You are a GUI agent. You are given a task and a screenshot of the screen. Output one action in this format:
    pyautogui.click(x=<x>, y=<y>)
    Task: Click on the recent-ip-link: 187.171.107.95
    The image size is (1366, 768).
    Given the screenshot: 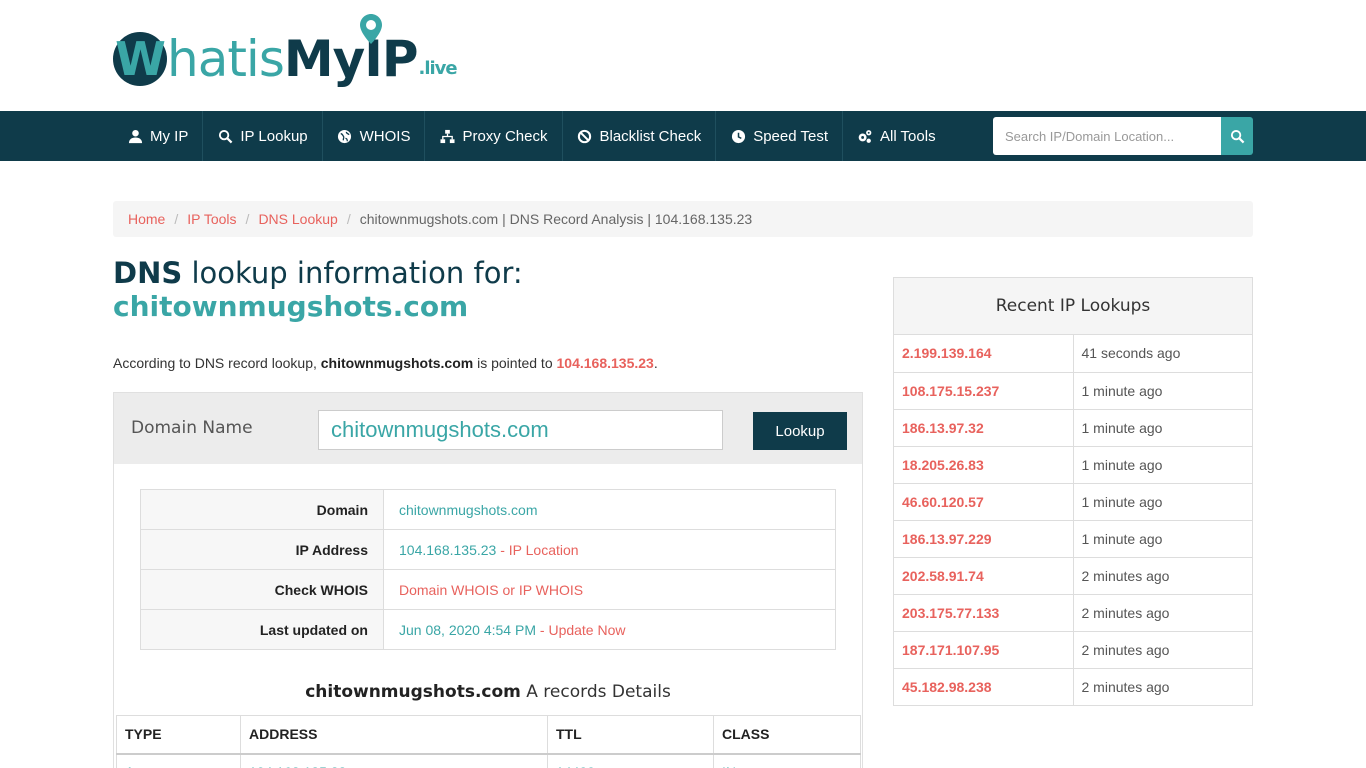 What is the action you would take?
    pyautogui.click(x=984, y=650)
    